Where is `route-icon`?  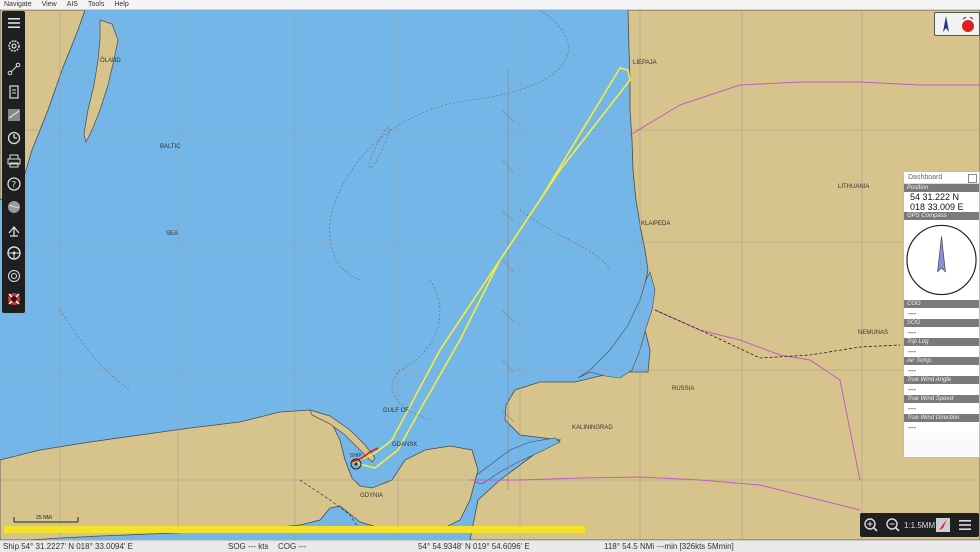
route-icon is located at coordinates (13, 68).